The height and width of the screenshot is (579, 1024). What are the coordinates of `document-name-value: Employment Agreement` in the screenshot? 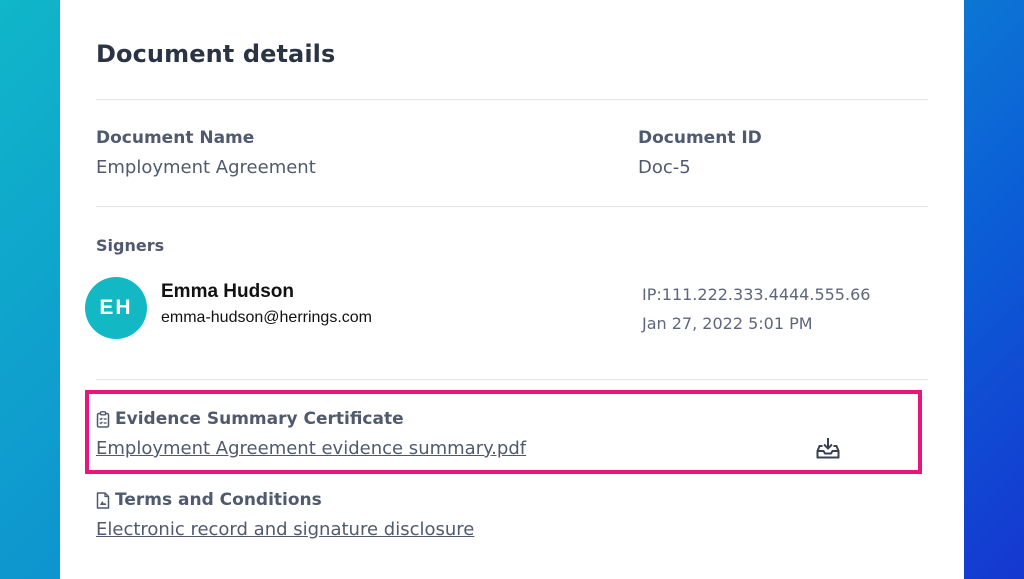 It's located at (206, 167).